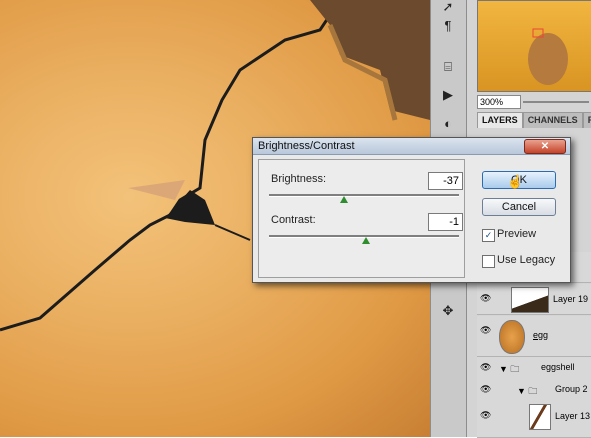 This screenshot has width=591, height=438. What do you see at coordinates (499, 102) in the screenshot?
I see `zoom-level: 300%` at bounding box center [499, 102].